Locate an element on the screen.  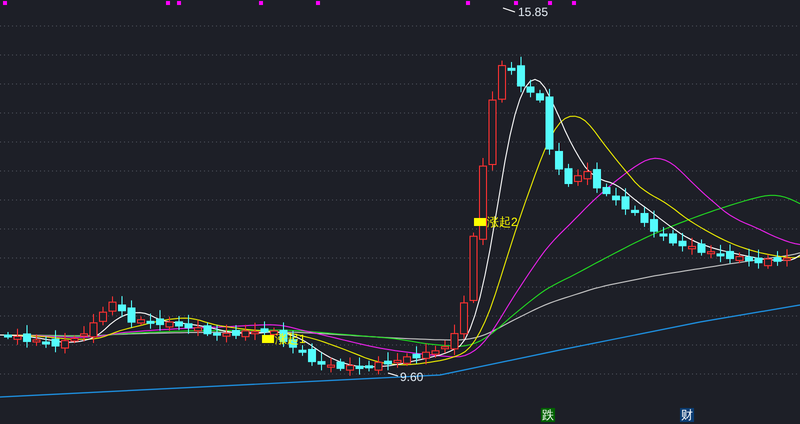
high-price-label: 15.85 is located at coordinates (533, 12).